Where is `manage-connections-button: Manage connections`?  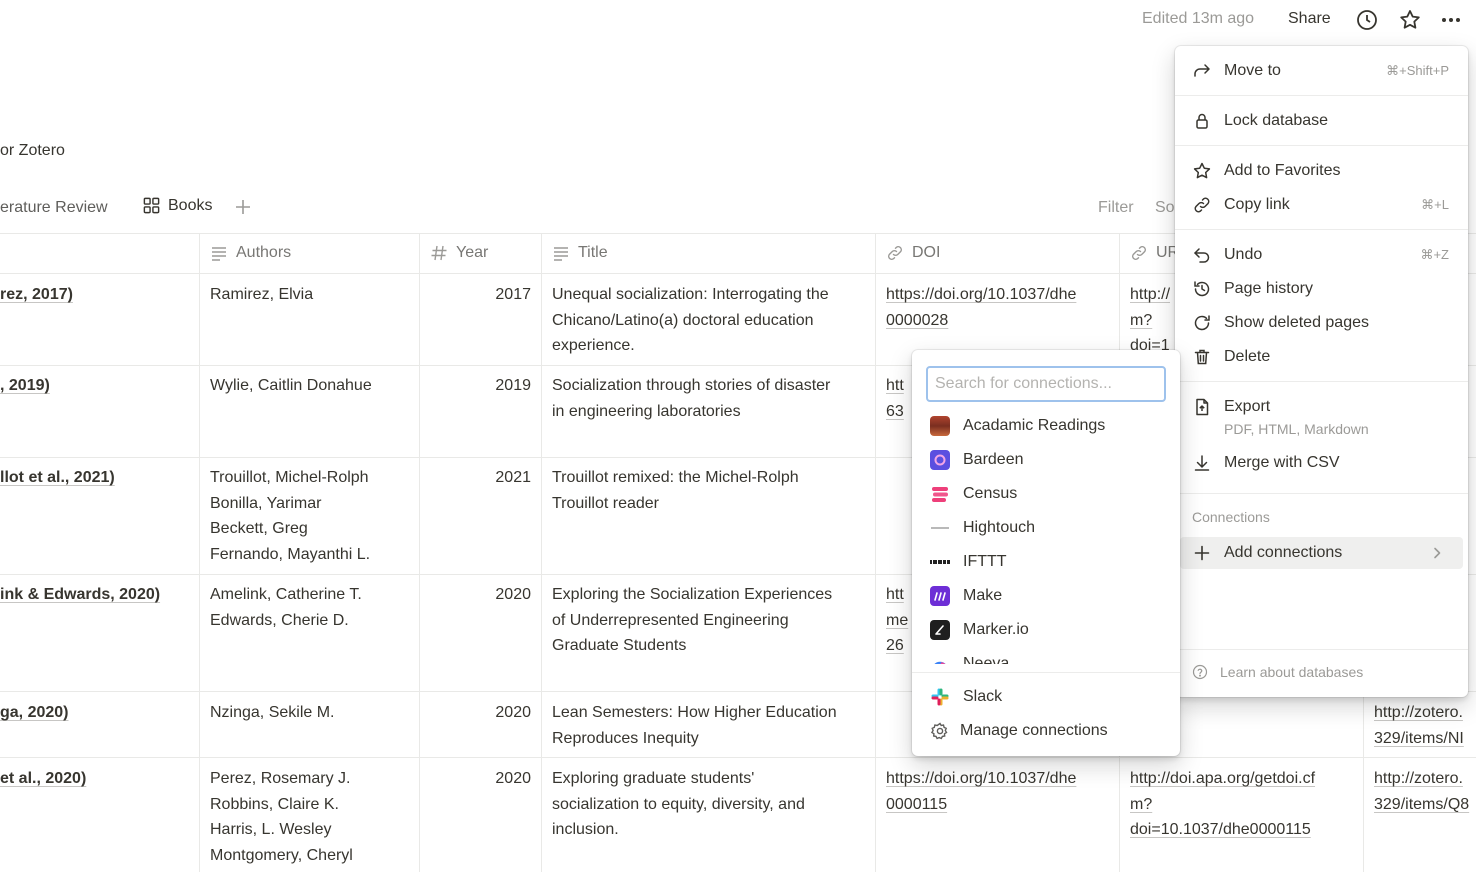 manage-connections-button: Manage connections is located at coordinates (1046, 731).